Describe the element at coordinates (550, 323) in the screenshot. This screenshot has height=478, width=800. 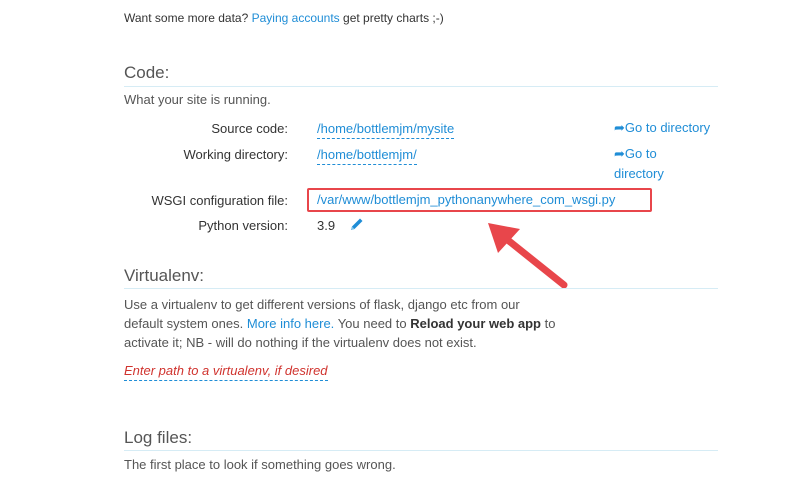
I see `virtualenv-desc-line2c: to` at that location.